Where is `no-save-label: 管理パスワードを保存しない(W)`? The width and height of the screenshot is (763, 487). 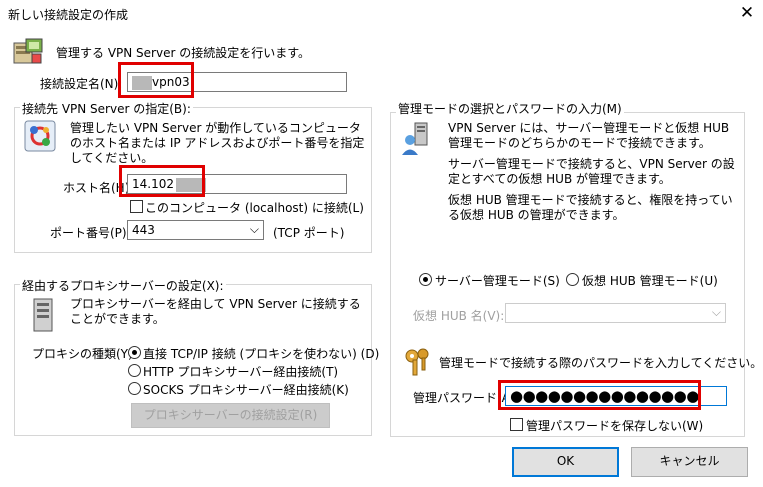 no-save-label: 管理パスワードを保存しない(W) is located at coordinates (614, 425).